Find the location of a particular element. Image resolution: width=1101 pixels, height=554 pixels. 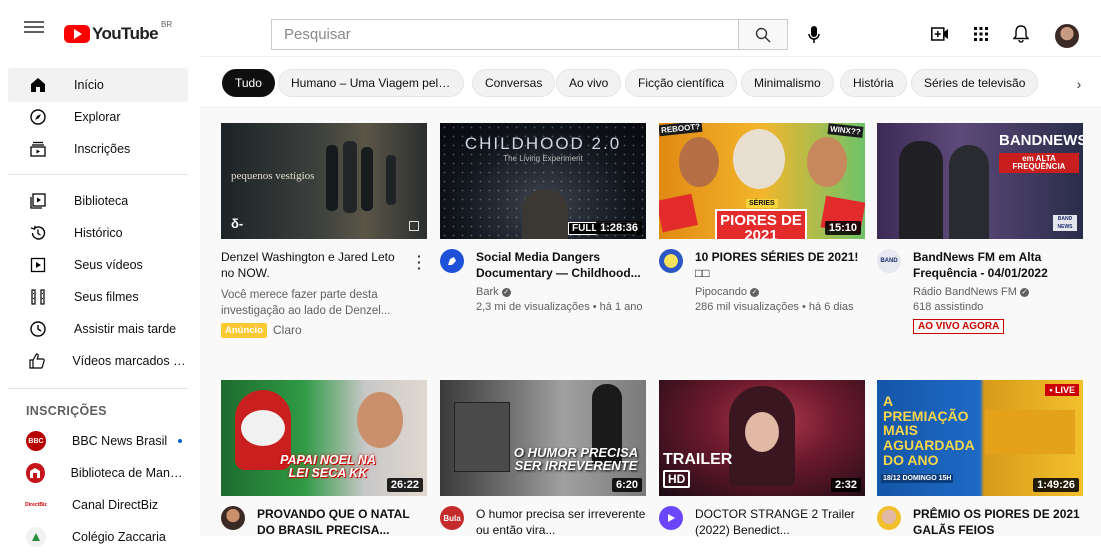

chip-all: Tudo is located at coordinates (248, 83).